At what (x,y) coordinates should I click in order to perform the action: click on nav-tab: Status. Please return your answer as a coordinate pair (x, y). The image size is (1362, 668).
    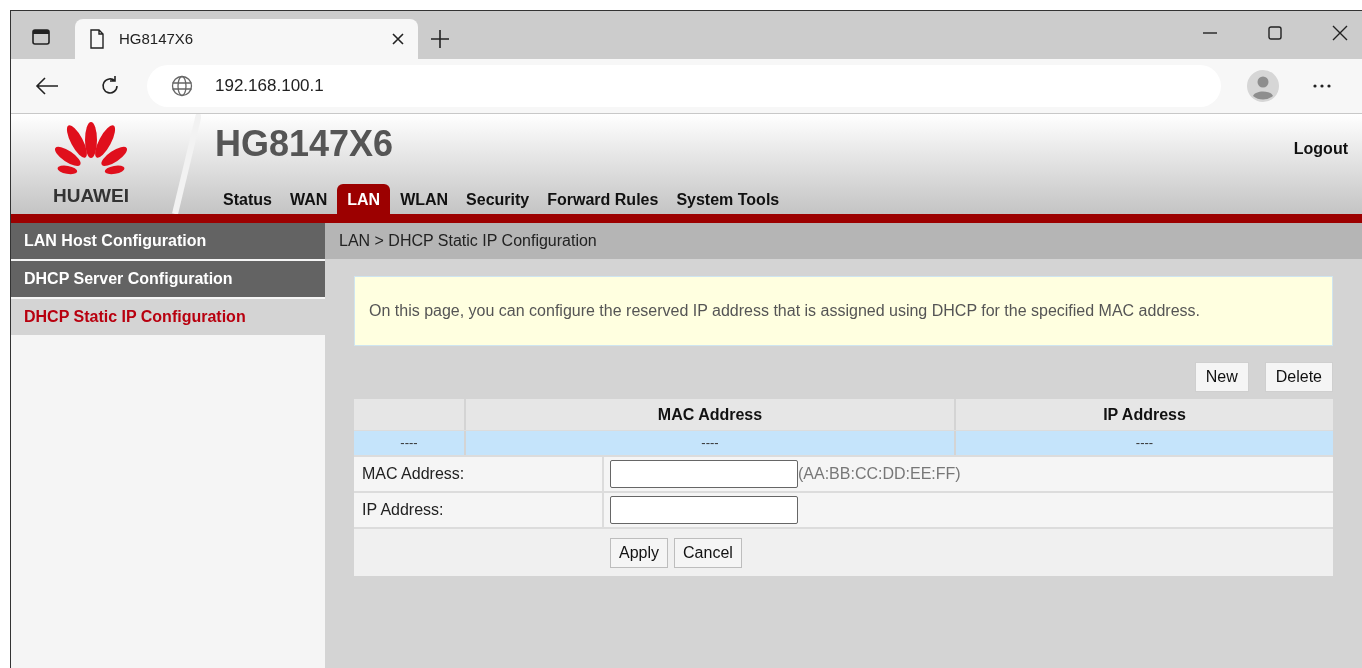
    Looking at the image, I should click on (247, 200).